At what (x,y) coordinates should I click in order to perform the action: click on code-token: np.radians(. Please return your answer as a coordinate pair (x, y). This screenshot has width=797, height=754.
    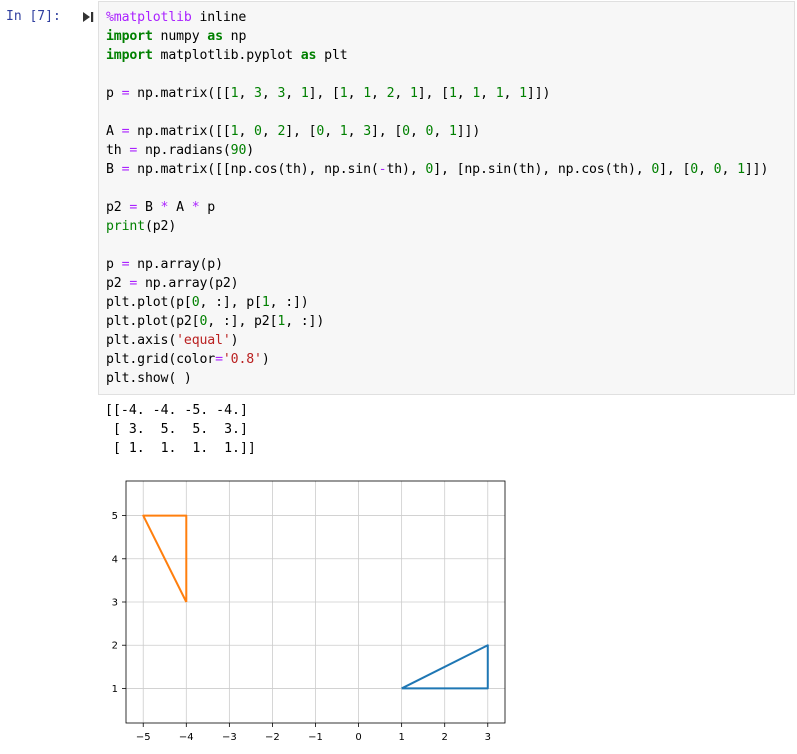
    Looking at the image, I should click on (184, 150).